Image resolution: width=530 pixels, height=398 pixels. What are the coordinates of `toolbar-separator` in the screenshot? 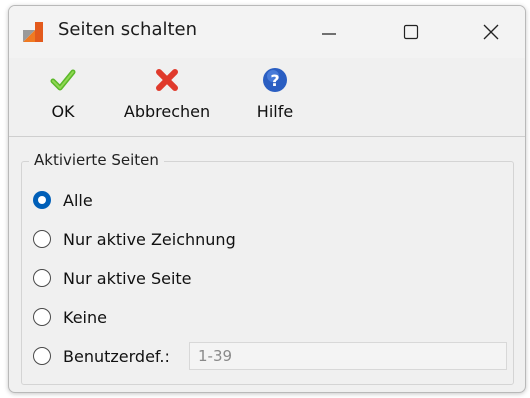 It's located at (267, 136).